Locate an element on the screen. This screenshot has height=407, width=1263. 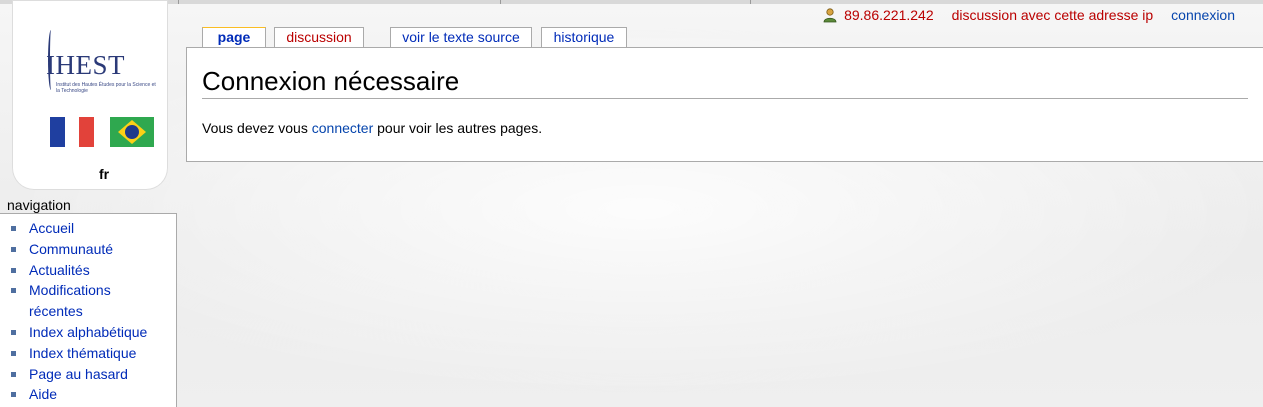
ip-talk-link: discussion avec cette adresse ip is located at coordinates (1053, 15).